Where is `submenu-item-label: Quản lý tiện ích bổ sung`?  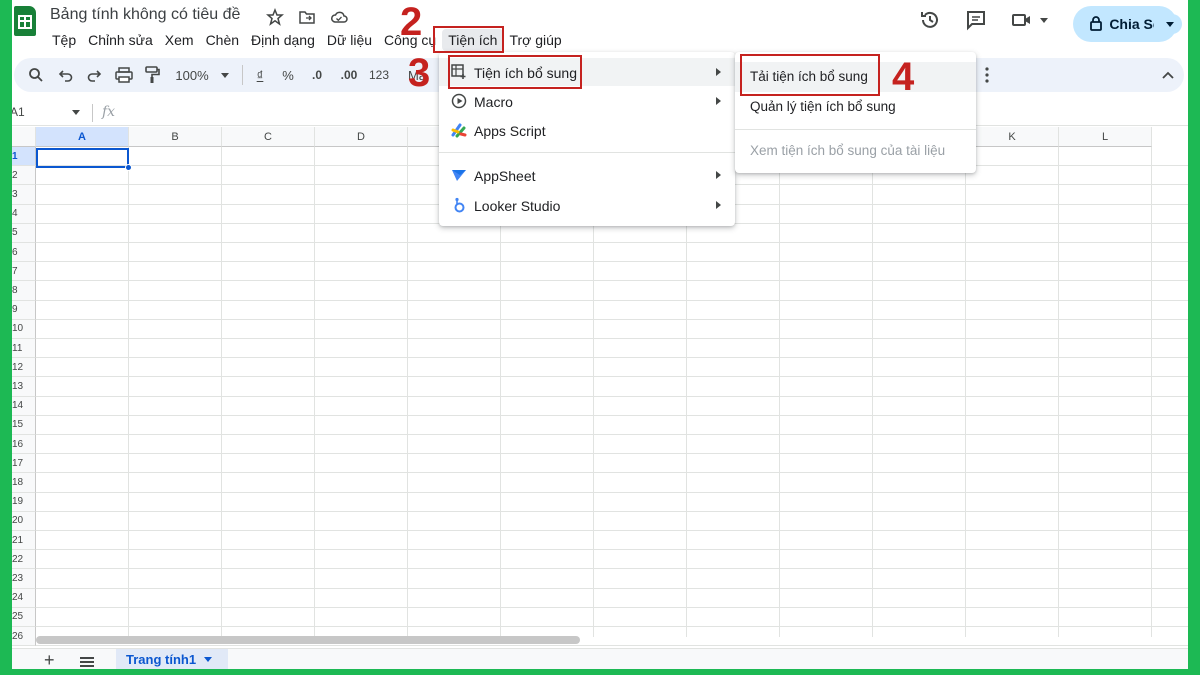
submenu-item-label: Quản lý tiện ích bổ sung is located at coordinates (823, 106).